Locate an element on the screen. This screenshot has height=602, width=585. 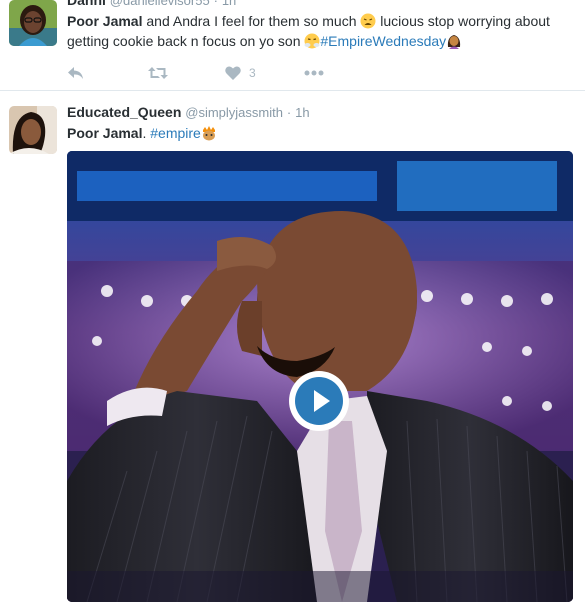
retweet-button is located at coordinates (158, 73).